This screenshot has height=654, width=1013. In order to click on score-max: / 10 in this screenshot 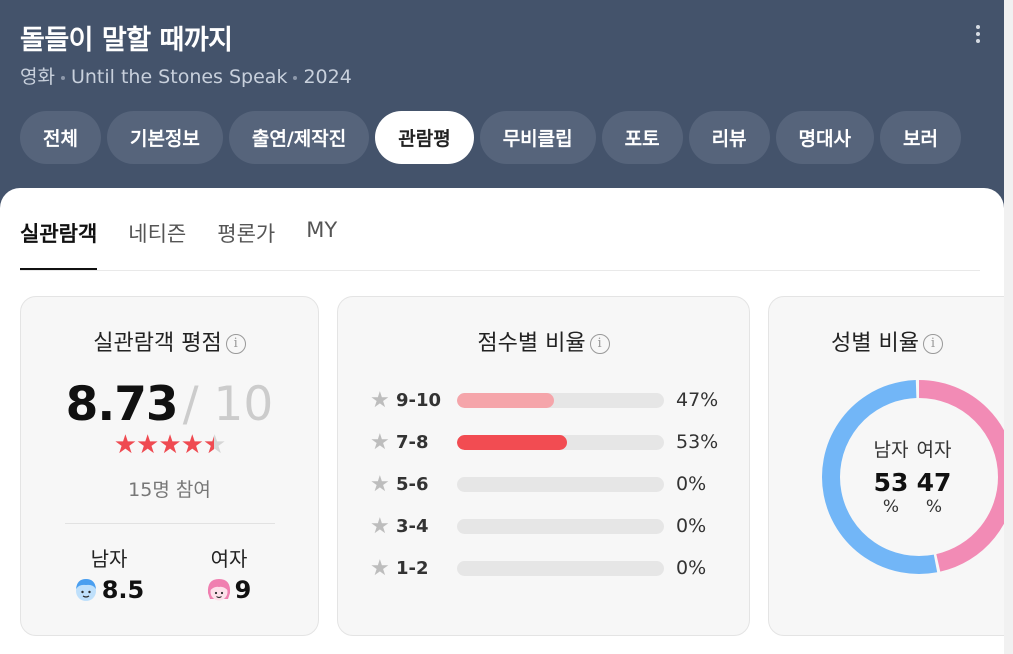, I will do `click(228, 404)`.